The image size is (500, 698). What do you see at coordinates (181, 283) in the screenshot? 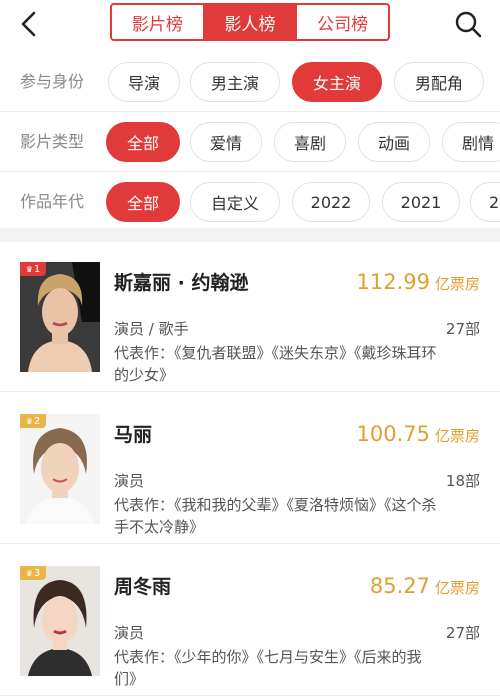
I see `person-name: 斯嘉丽 · 约翰逊` at bounding box center [181, 283].